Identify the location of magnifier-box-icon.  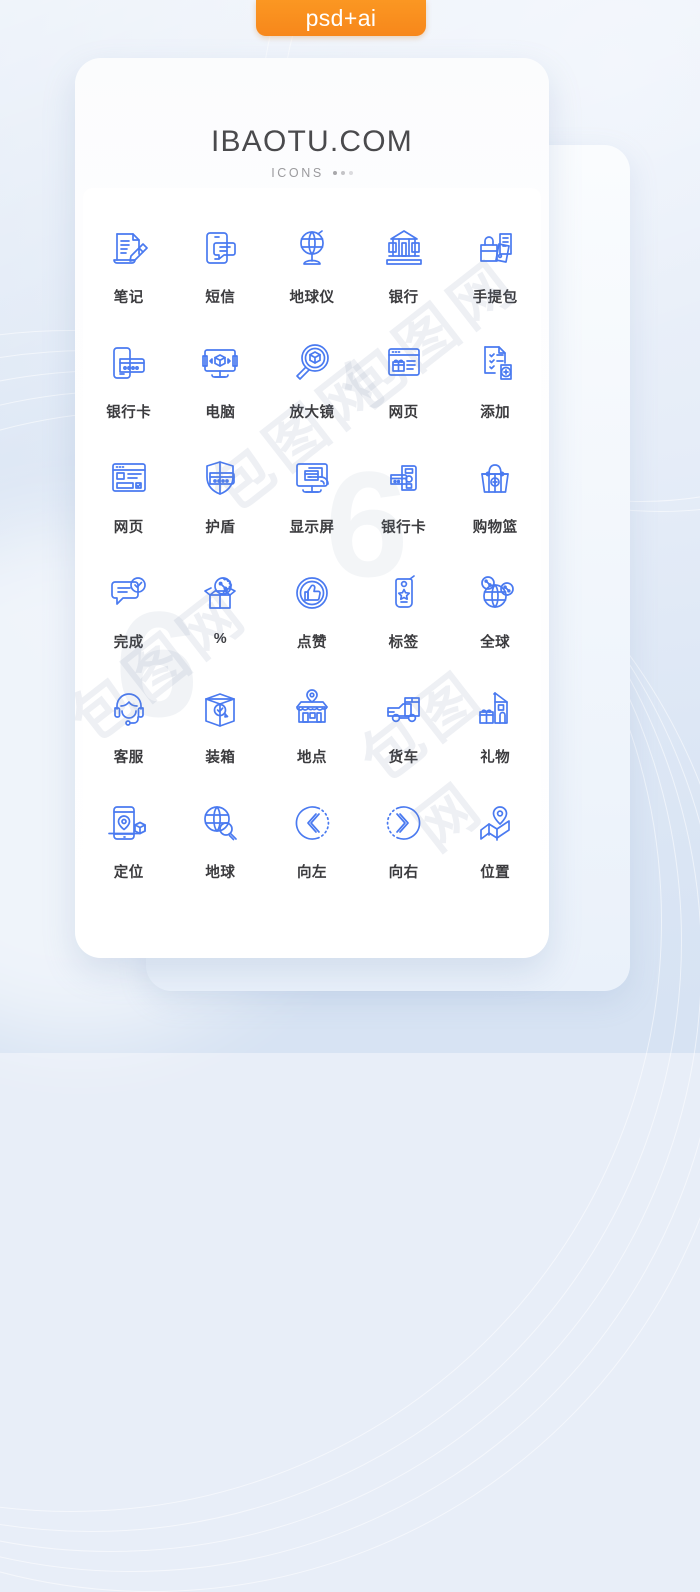
(312, 363).